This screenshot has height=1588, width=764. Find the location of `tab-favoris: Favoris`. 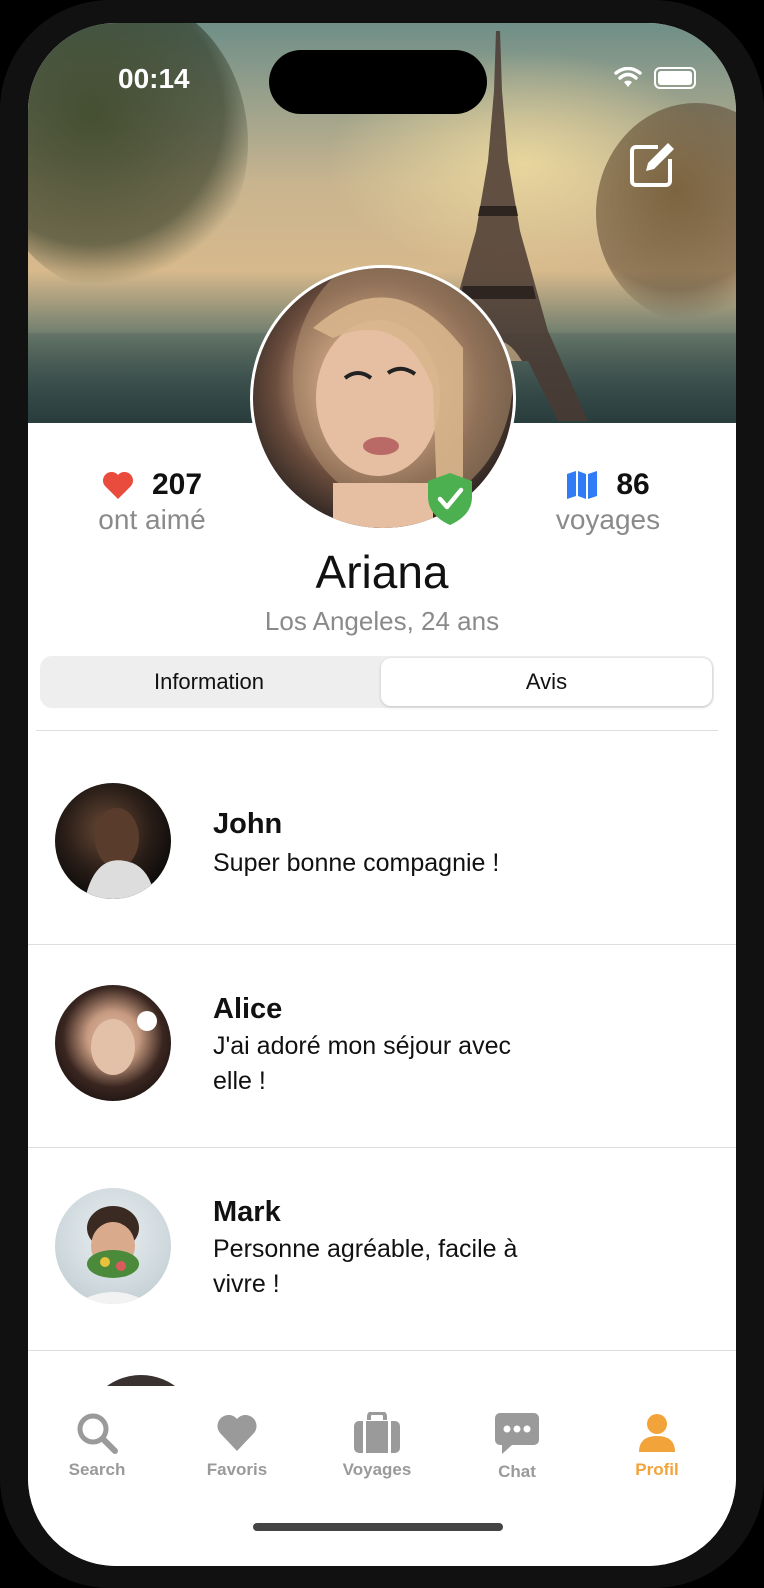

tab-favoris: Favoris is located at coordinates (237, 1446).